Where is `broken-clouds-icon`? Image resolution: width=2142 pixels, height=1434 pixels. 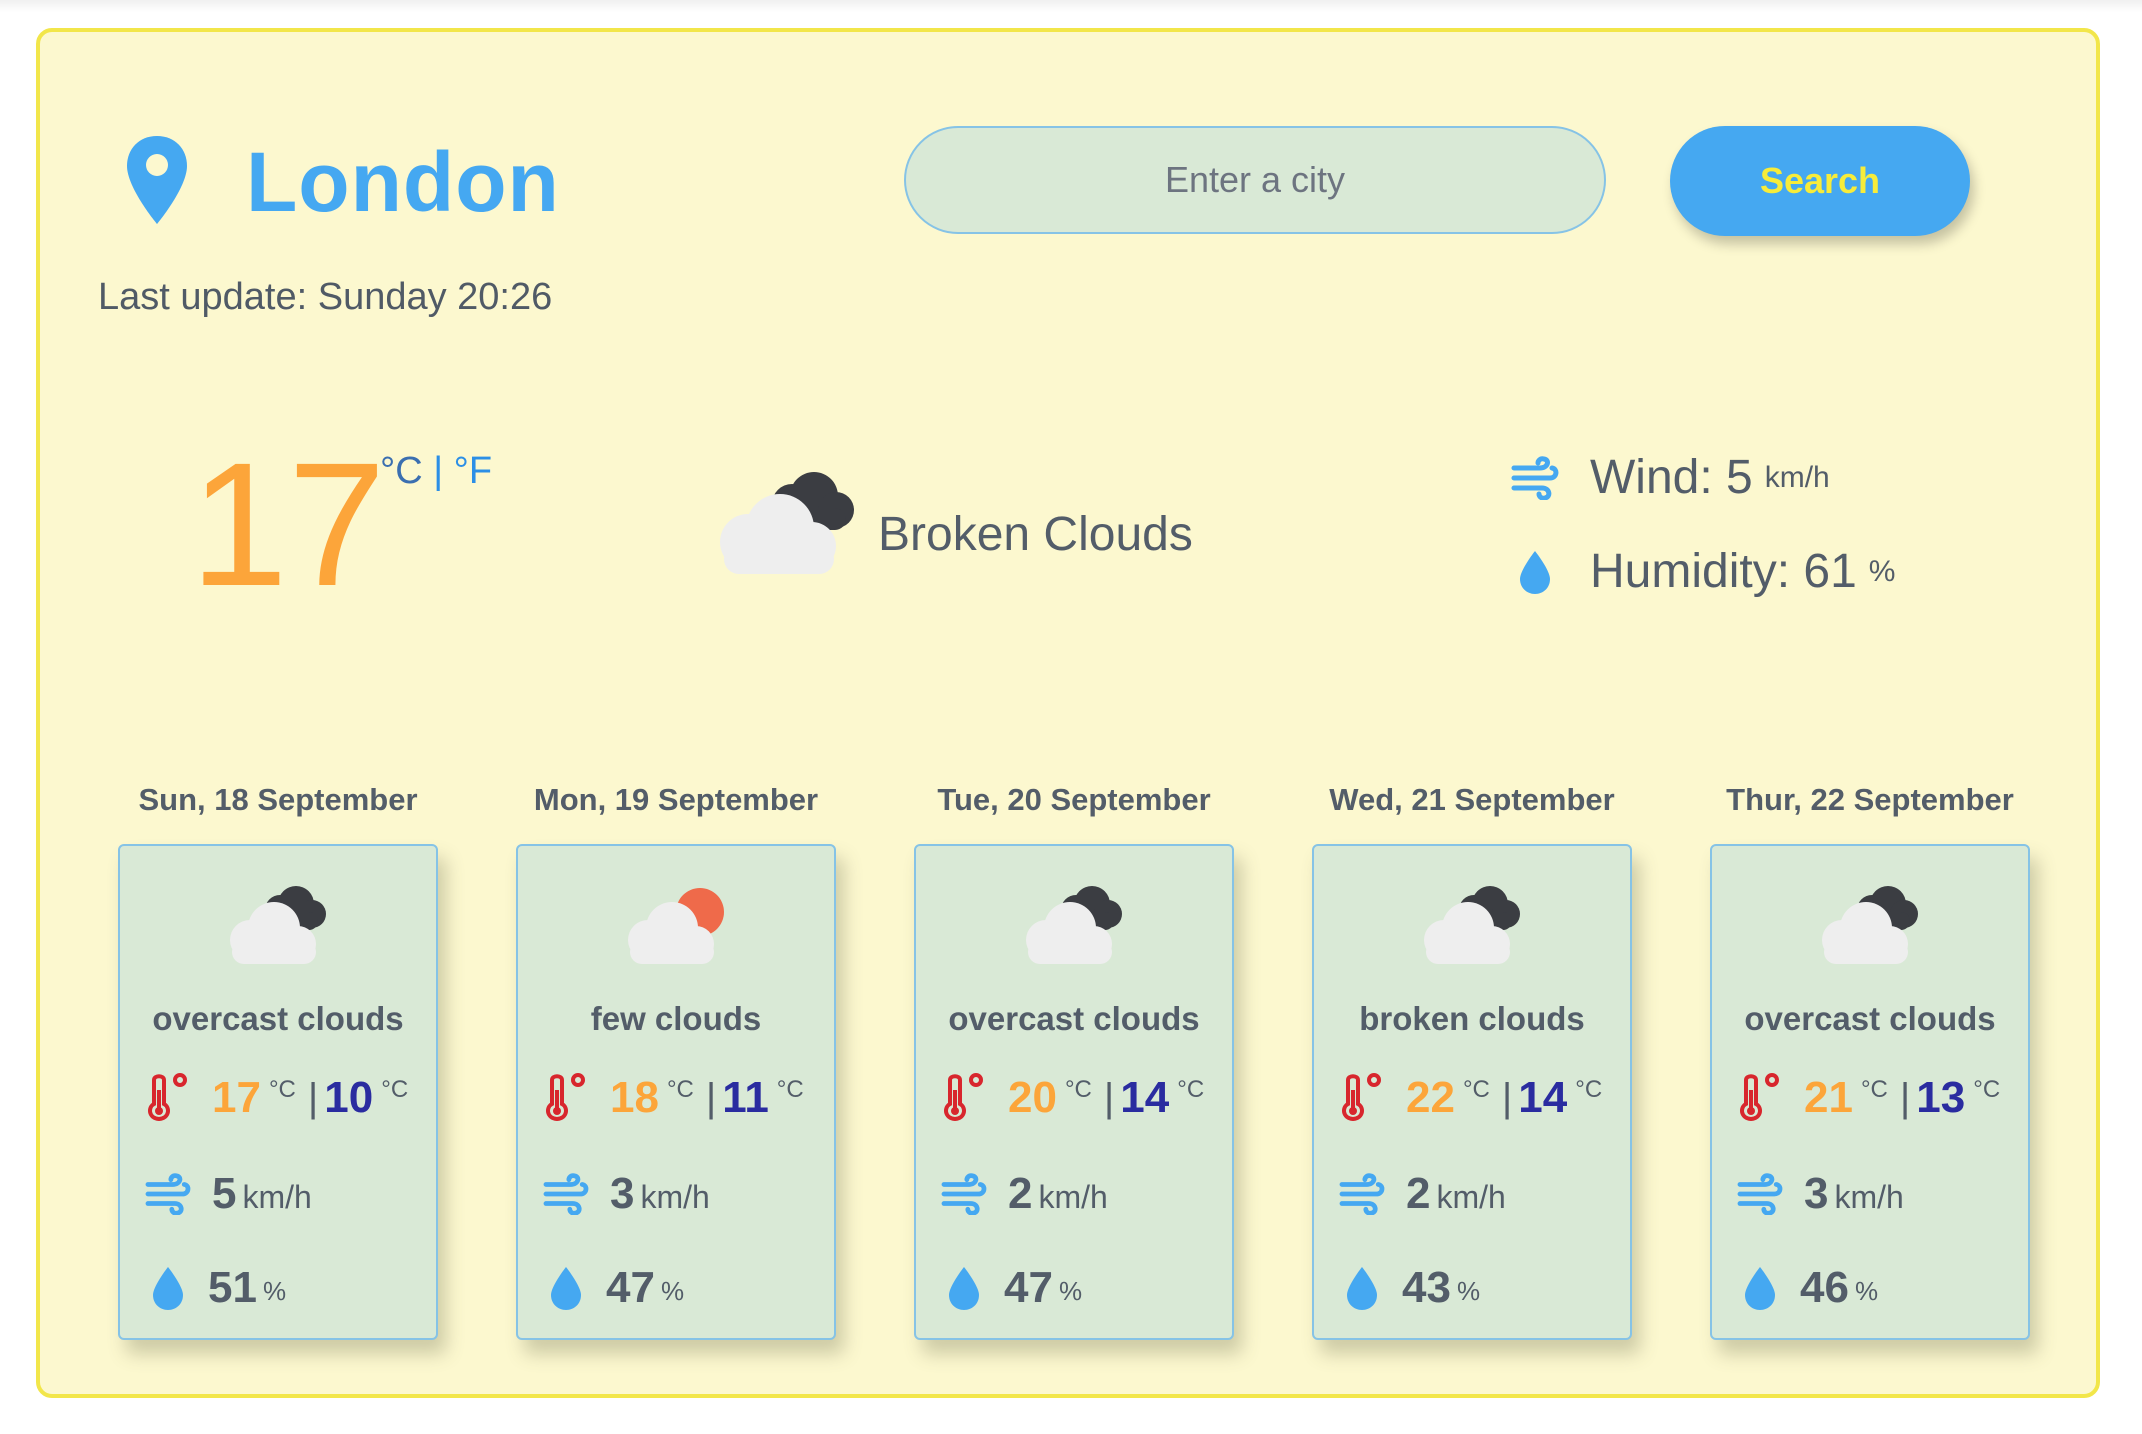
broken-clouds-icon is located at coordinates (787, 523).